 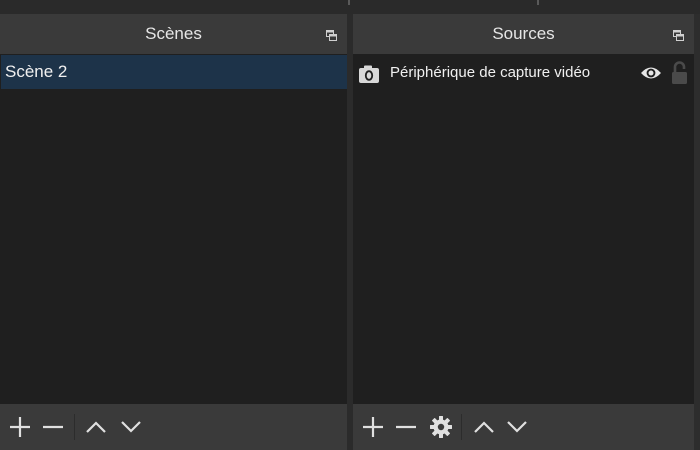 What do you see at coordinates (173, 427) in the screenshot?
I see `scenes-toolbar` at bounding box center [173, 427].